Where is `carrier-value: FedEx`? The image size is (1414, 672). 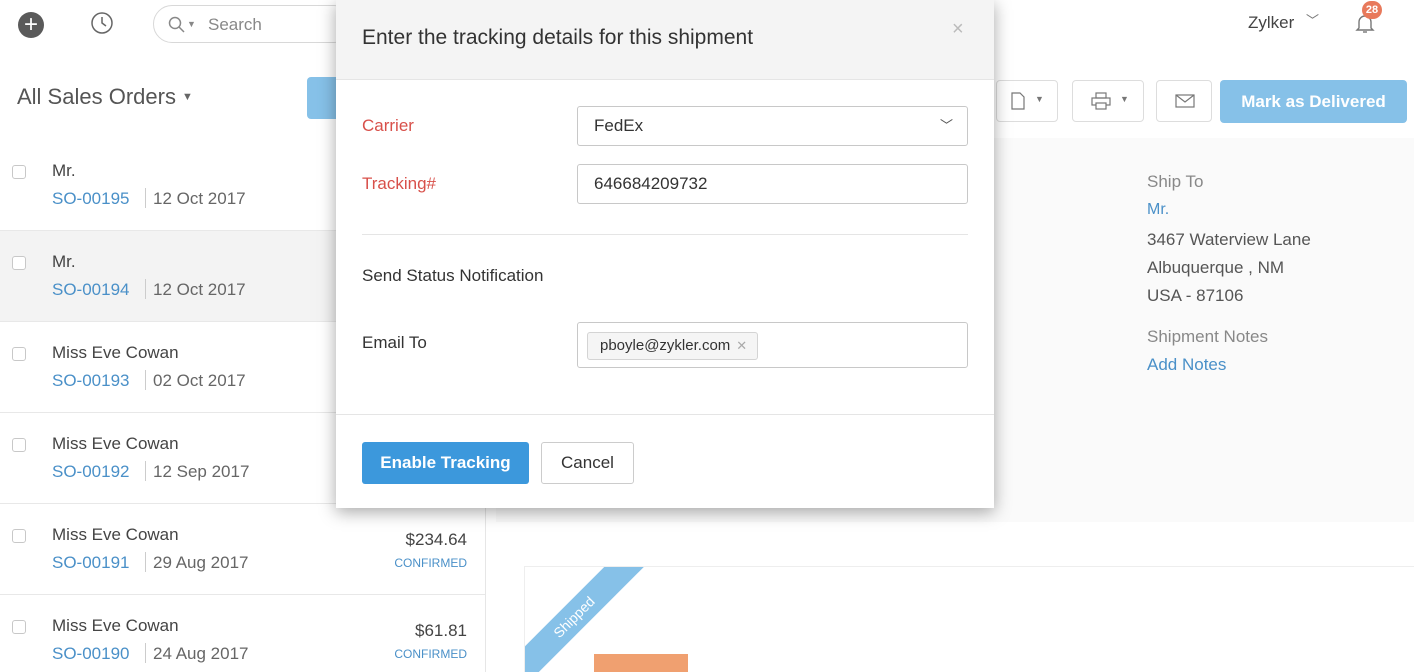
carrier-value: FedEx is located at coordinates (619, 125).